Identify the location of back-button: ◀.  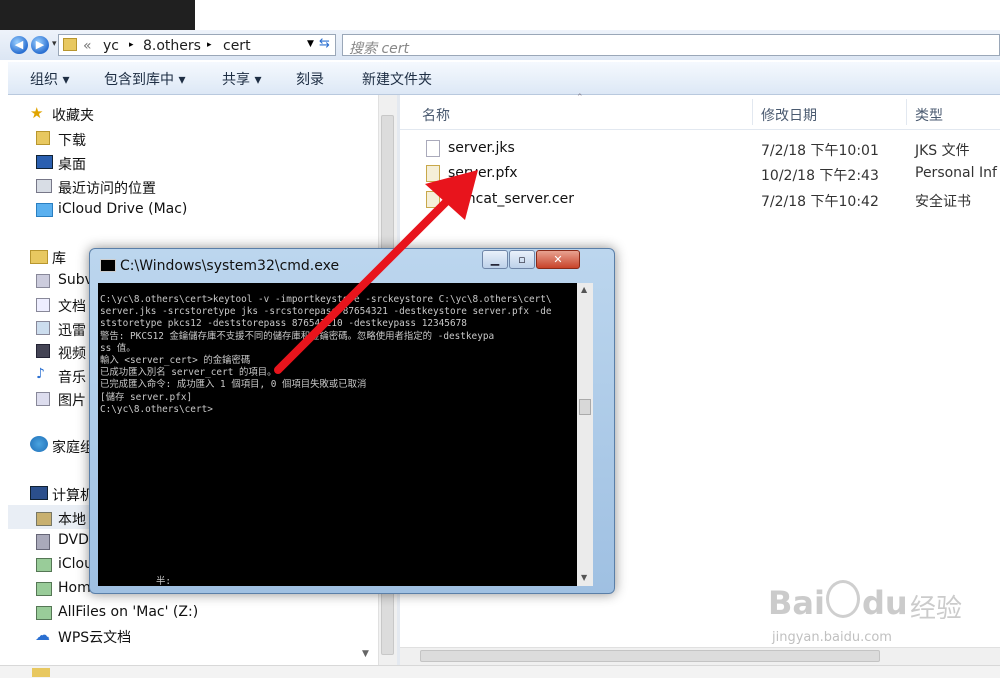
(19, 45).